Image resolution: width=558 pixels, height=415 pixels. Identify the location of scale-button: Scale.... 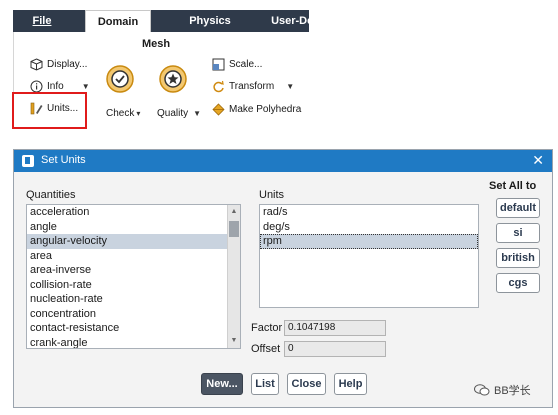
(237, 64).